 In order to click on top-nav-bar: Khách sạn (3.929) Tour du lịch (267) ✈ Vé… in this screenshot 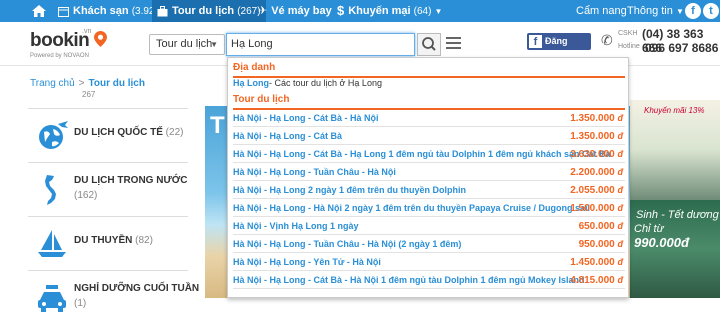, I will do `click(360, 11)`.